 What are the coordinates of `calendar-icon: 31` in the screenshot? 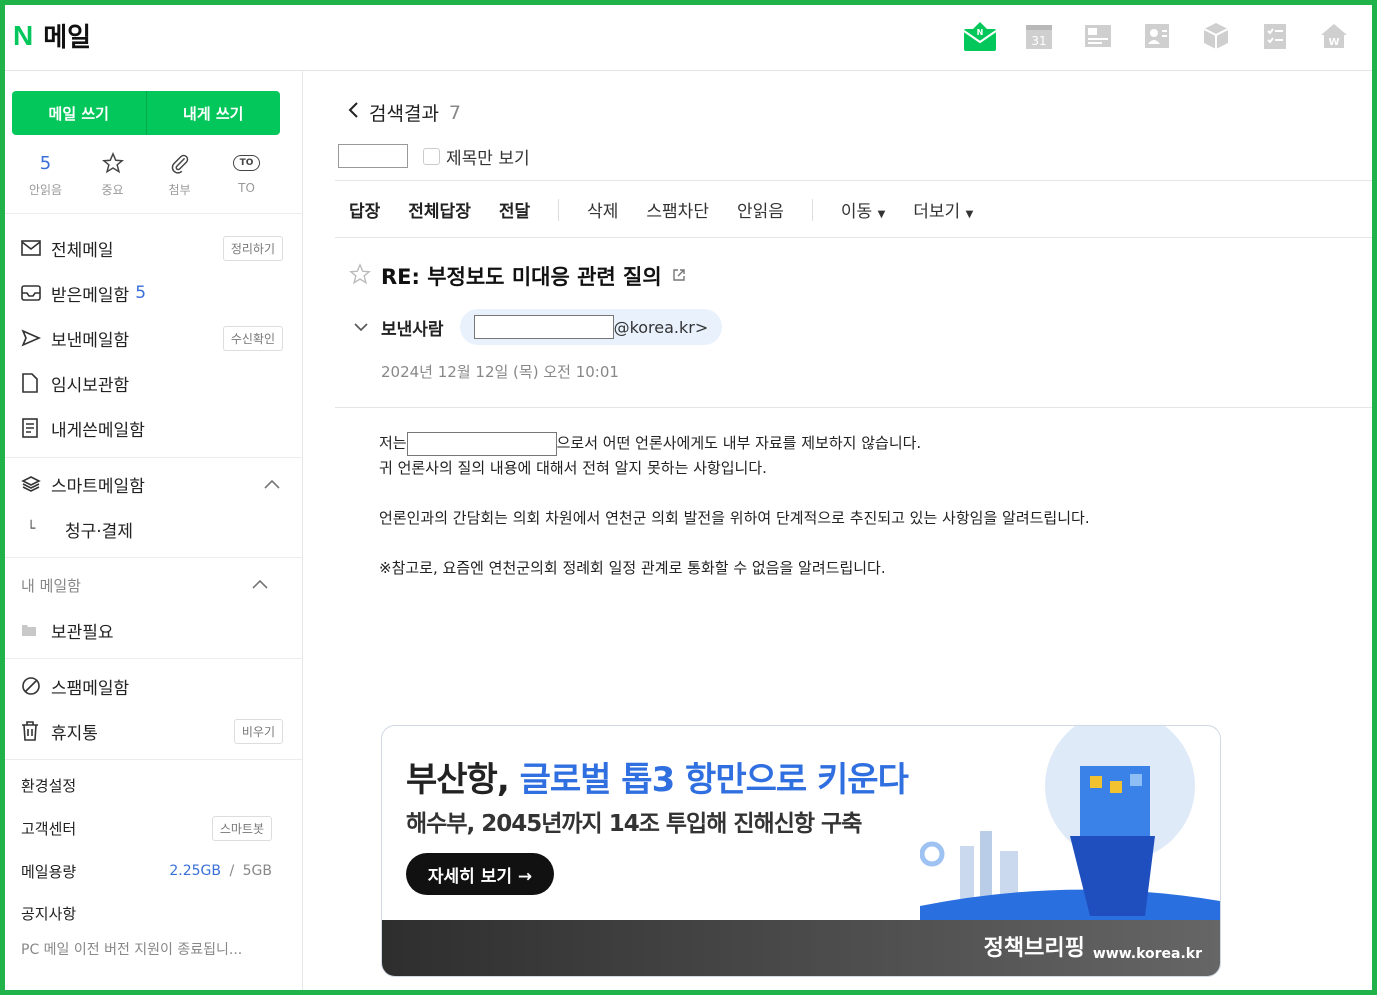 It's located at (1038, 35).